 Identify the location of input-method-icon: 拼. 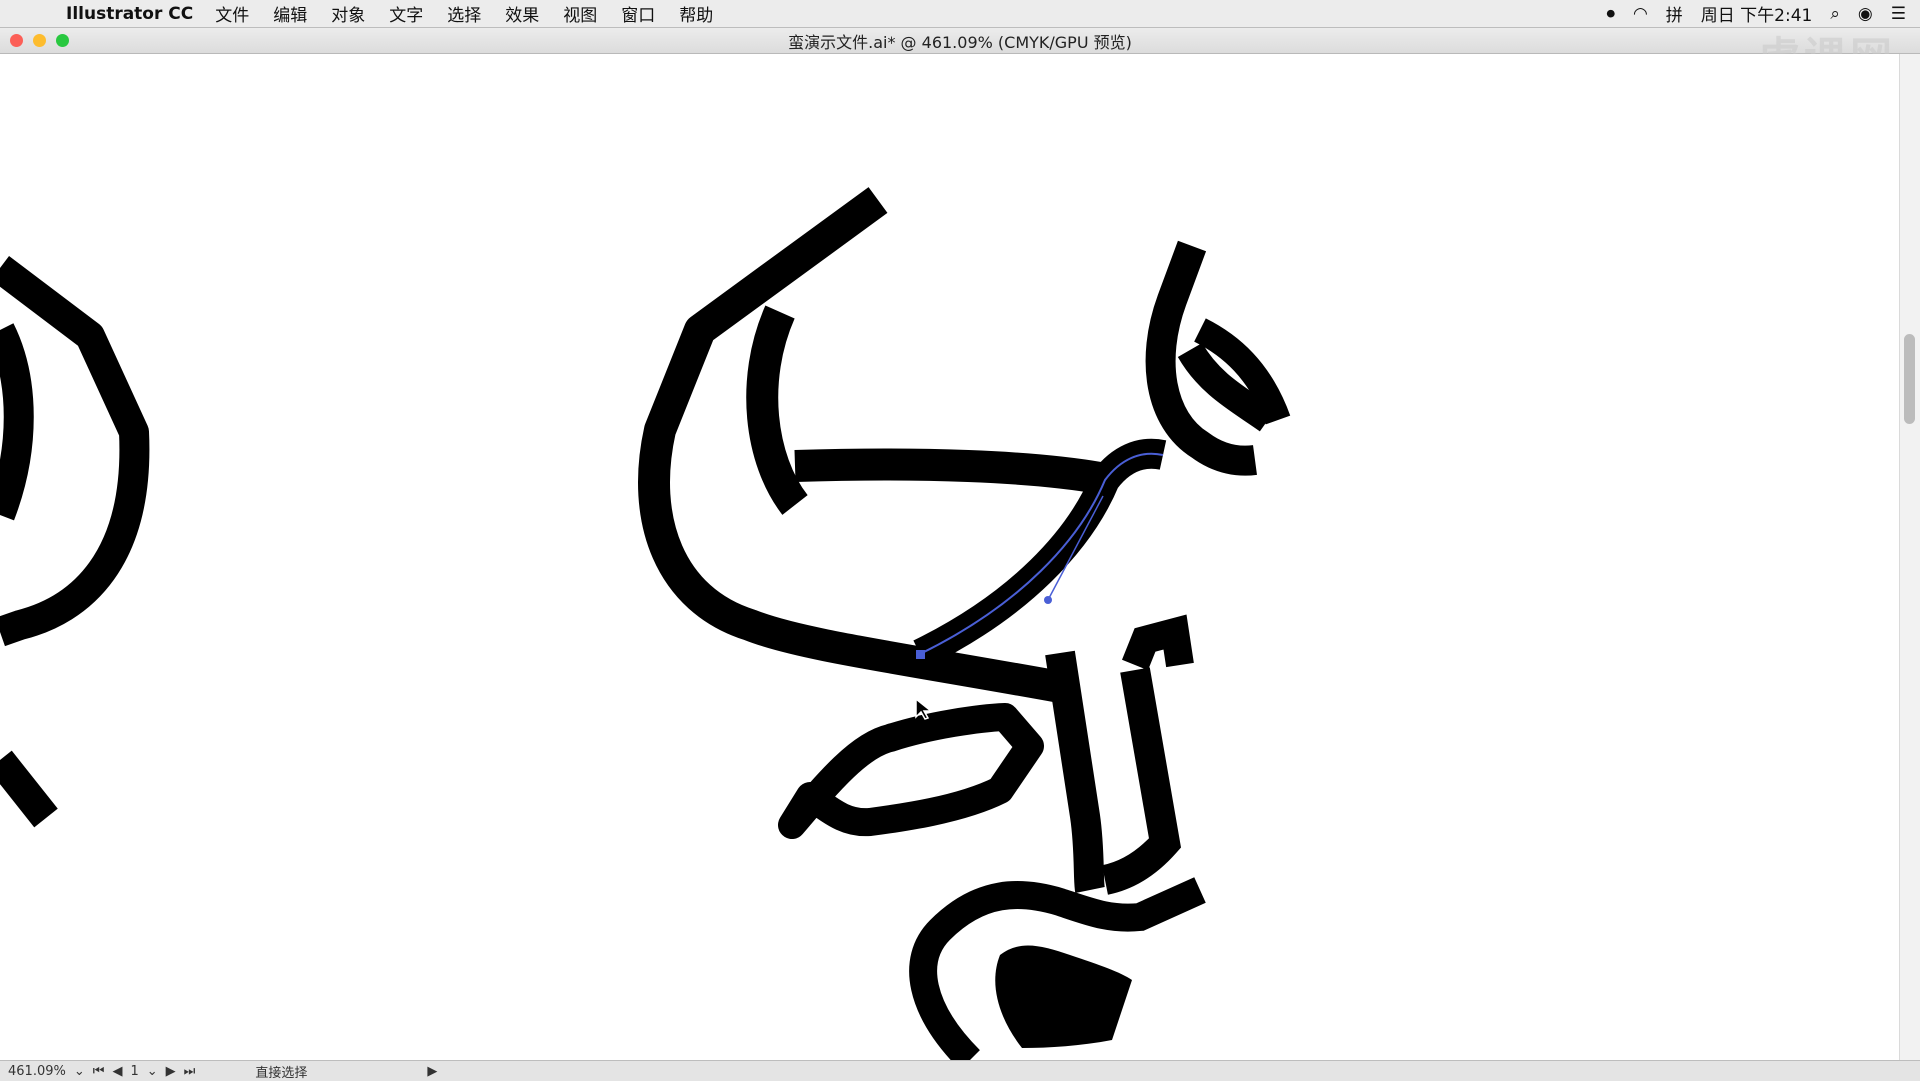
(1674, 13).